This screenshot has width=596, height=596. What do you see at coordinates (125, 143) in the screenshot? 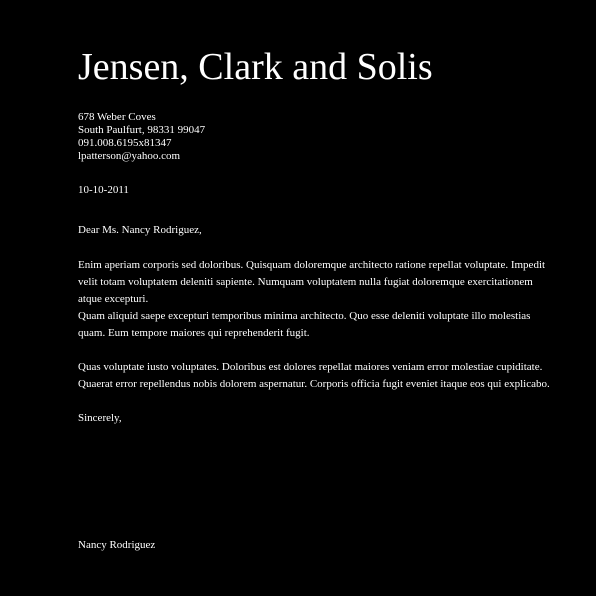
I see `phone-number: 091.008.6195x81347` at bounding box center [125, 143].